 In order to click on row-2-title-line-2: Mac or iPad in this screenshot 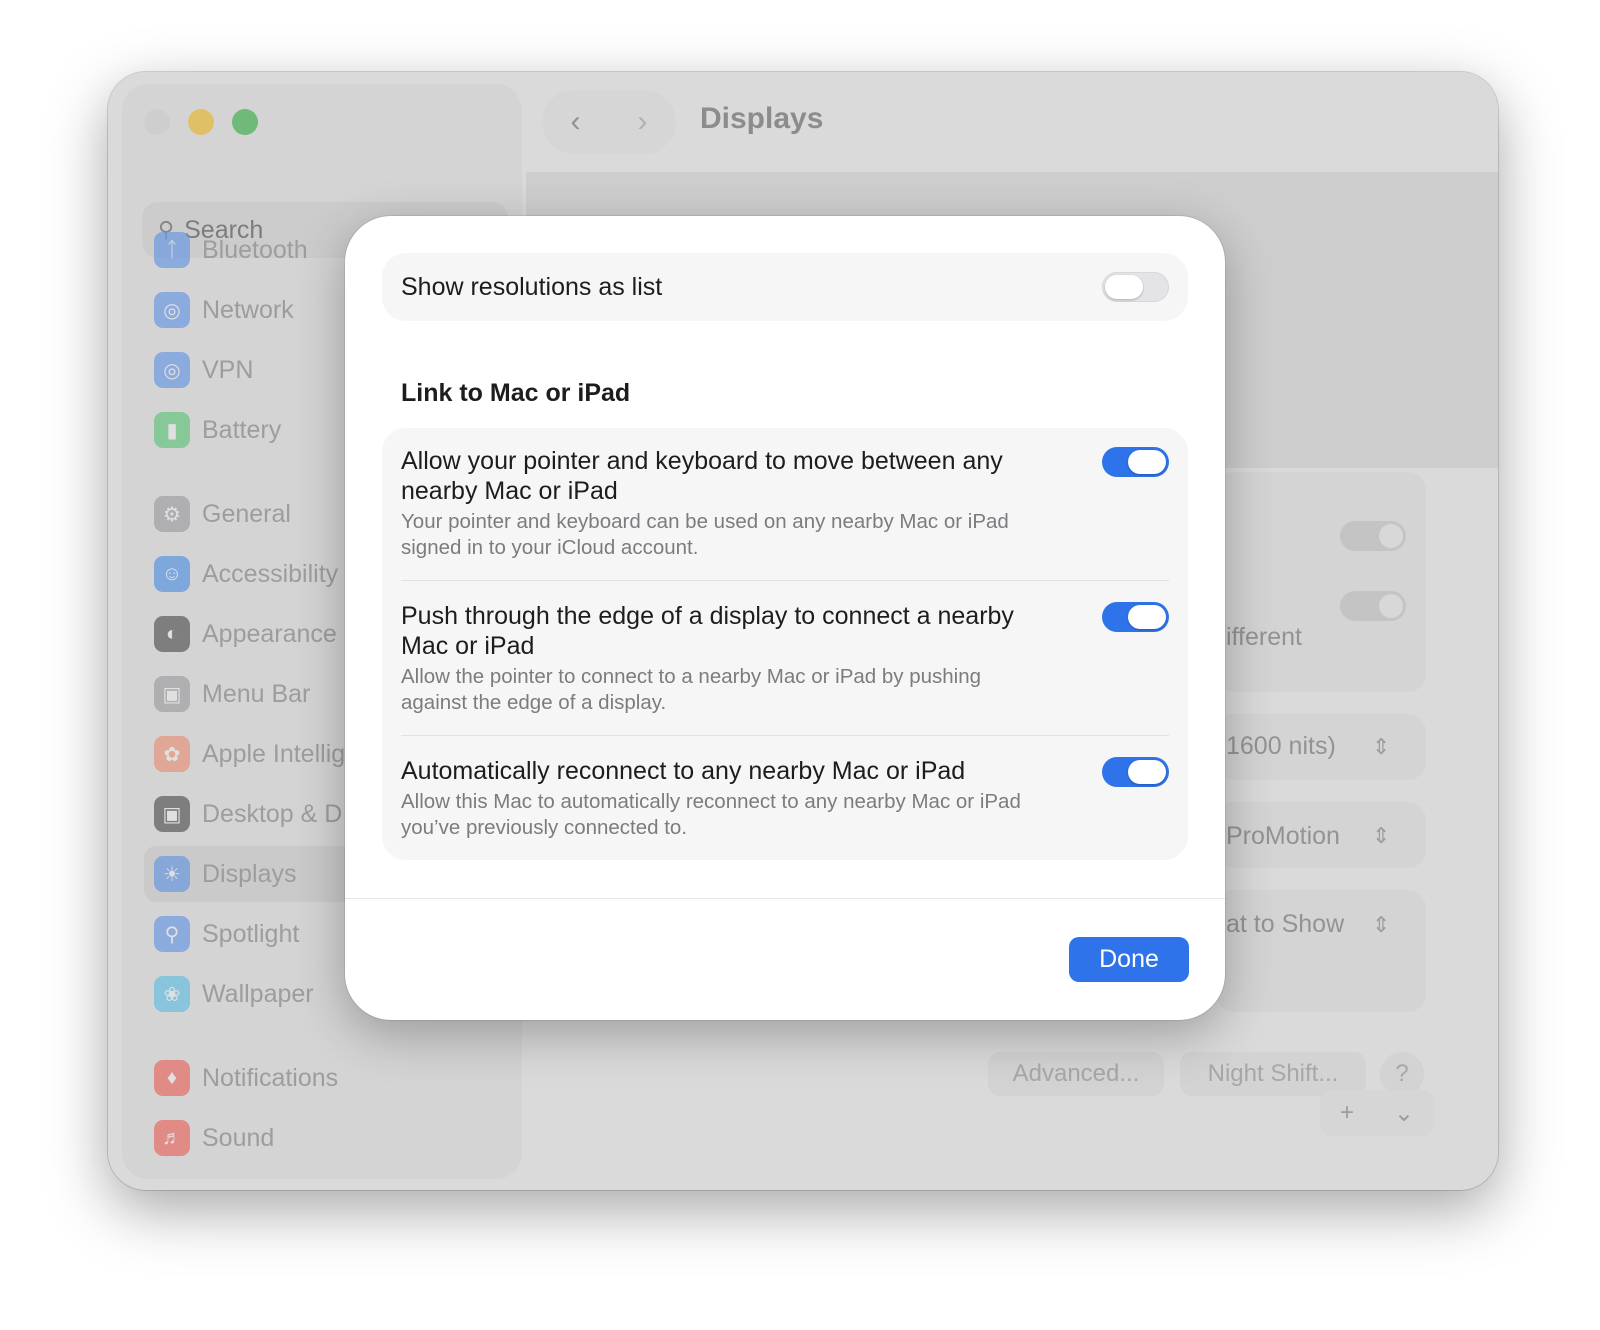, I will do `click(468, 646)`.